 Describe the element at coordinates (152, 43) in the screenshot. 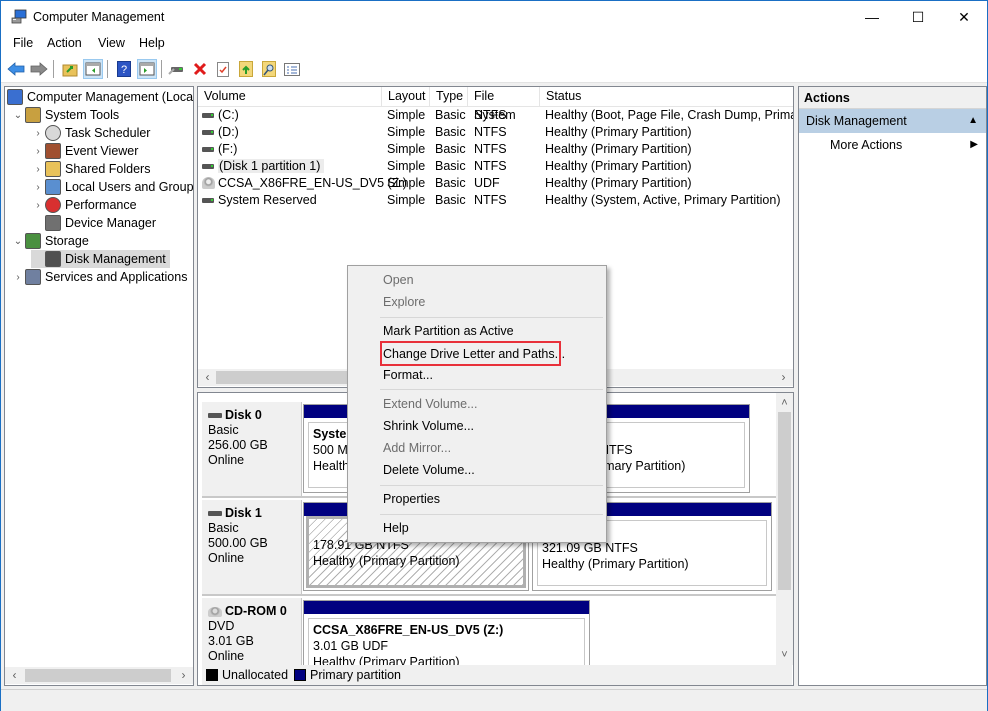

I see `menu-help: Help` at that location.